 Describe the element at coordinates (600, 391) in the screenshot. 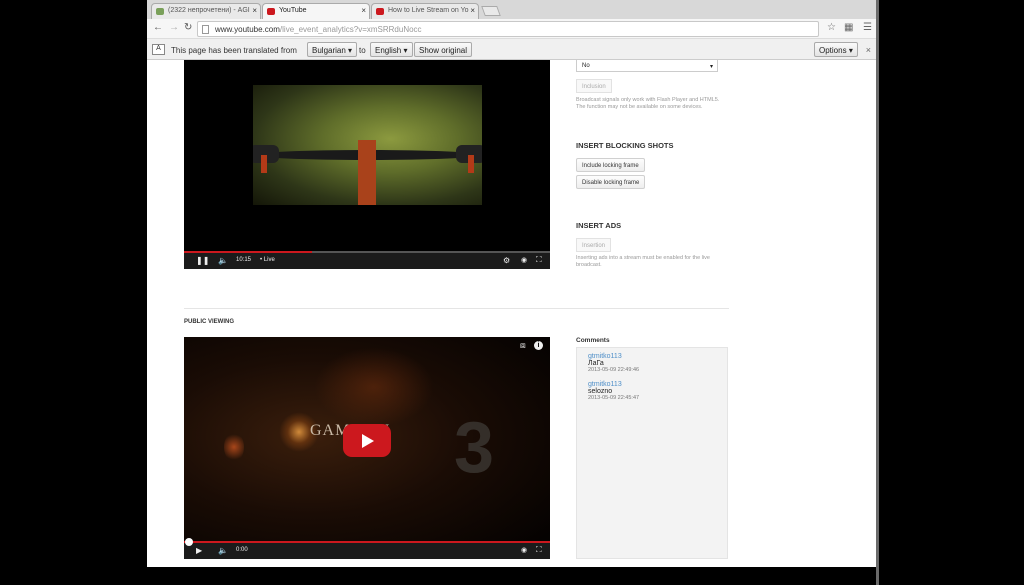

I see `comment-text: selozno` at that location.